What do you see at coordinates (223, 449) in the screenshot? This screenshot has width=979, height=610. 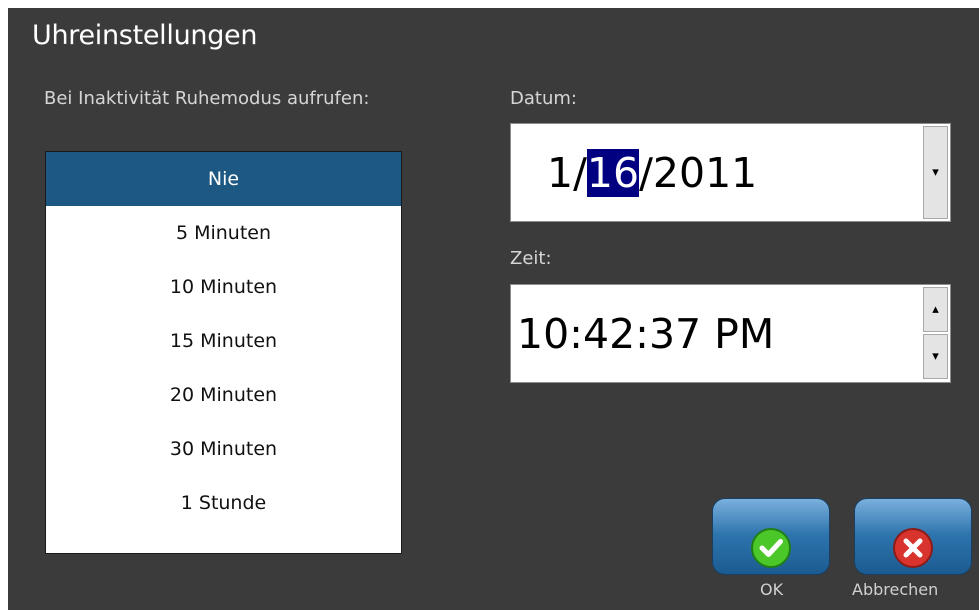 I see `timeout-option-30-minutes: 30 Minuten` at bounding box center [223, 449].